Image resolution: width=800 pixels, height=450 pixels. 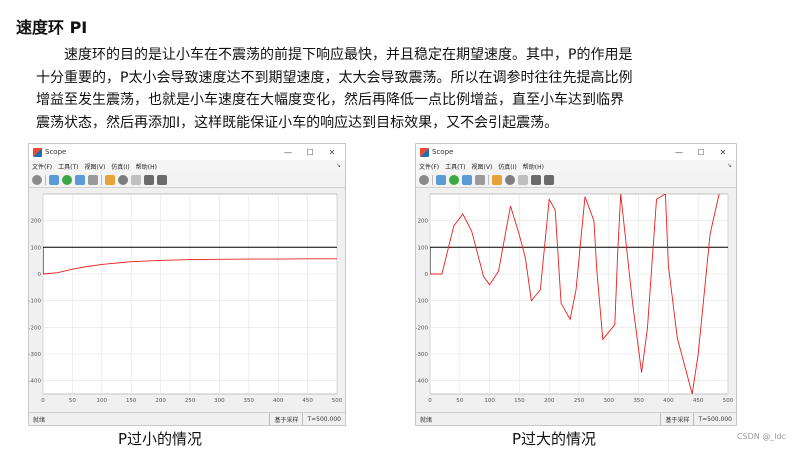 I want to click on y-tick-label: -100, so click(x=35, y=302).